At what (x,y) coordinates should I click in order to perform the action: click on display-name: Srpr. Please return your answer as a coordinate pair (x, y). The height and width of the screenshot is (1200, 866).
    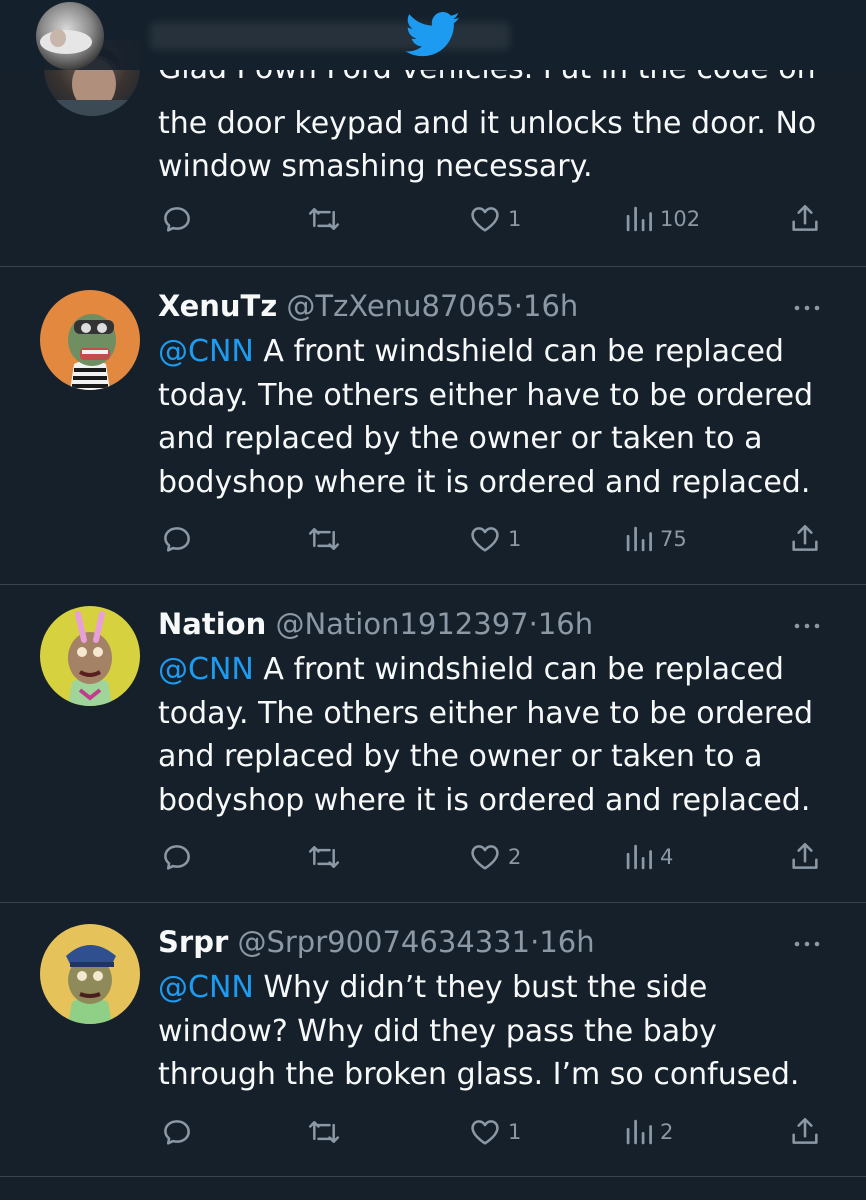
    Looking at the image, I should click on (193, 942).